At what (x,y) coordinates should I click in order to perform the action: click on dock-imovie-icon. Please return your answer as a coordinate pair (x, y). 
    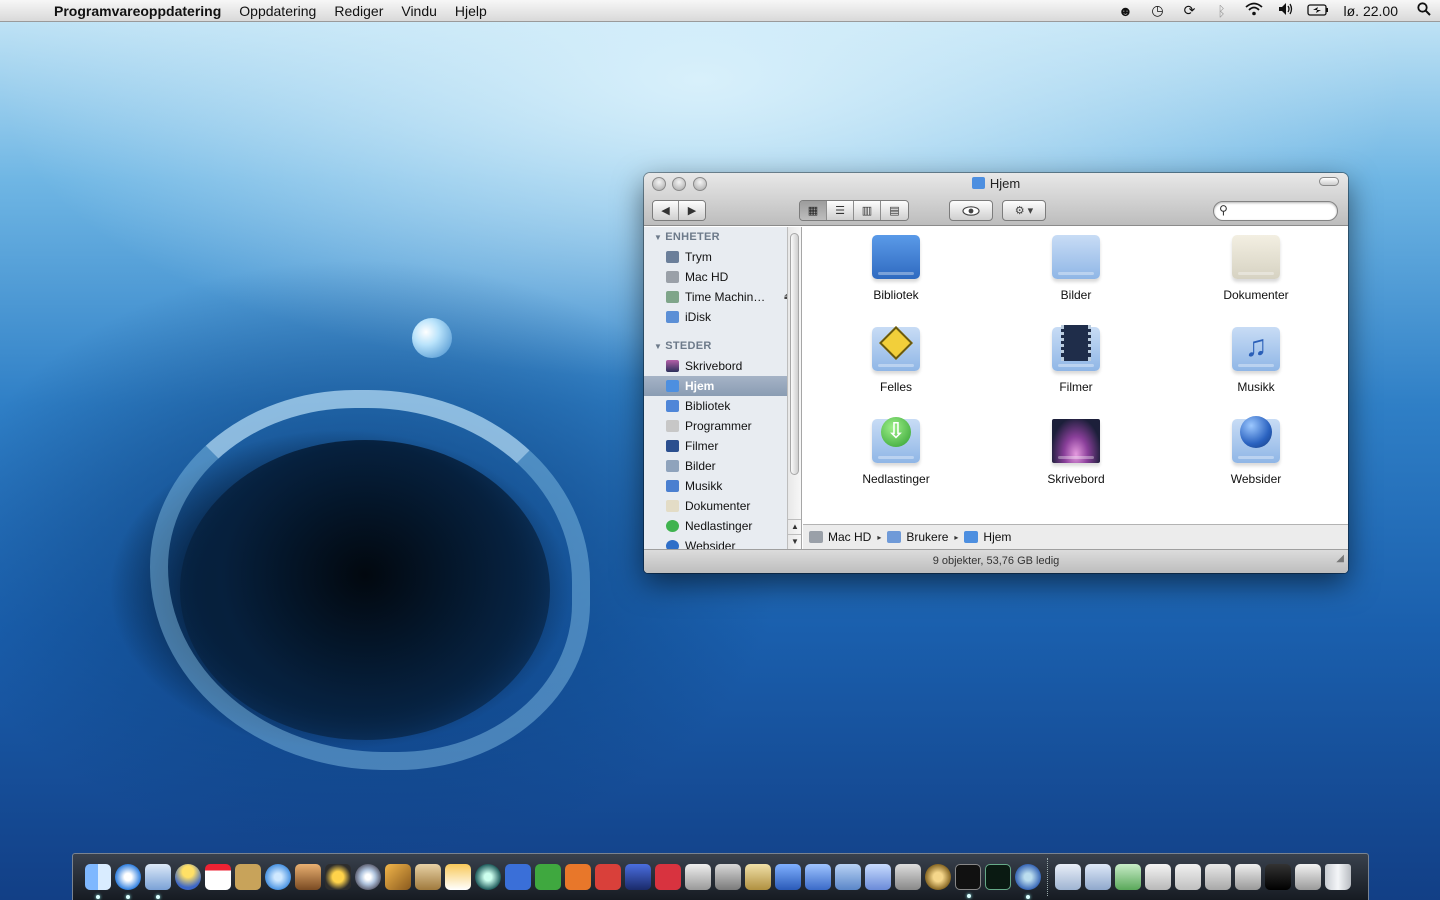
    Looking at the image, I should click on (338, 877).